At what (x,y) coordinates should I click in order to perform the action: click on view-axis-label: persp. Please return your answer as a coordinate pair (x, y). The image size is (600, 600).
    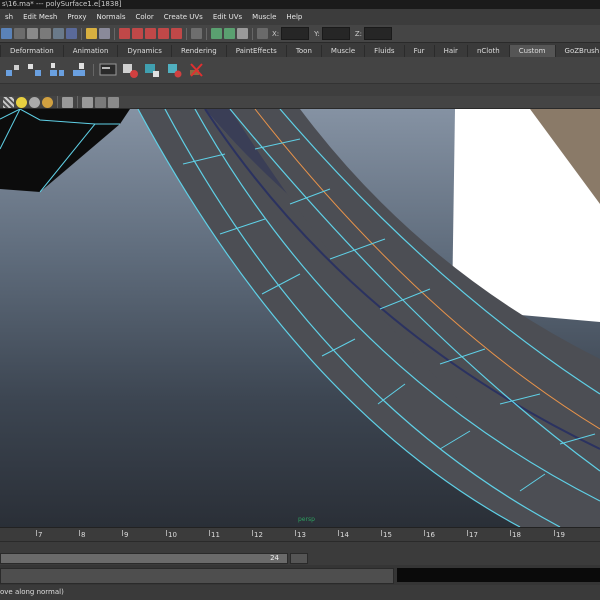
    Looking at the image, I should click on (306, 519).